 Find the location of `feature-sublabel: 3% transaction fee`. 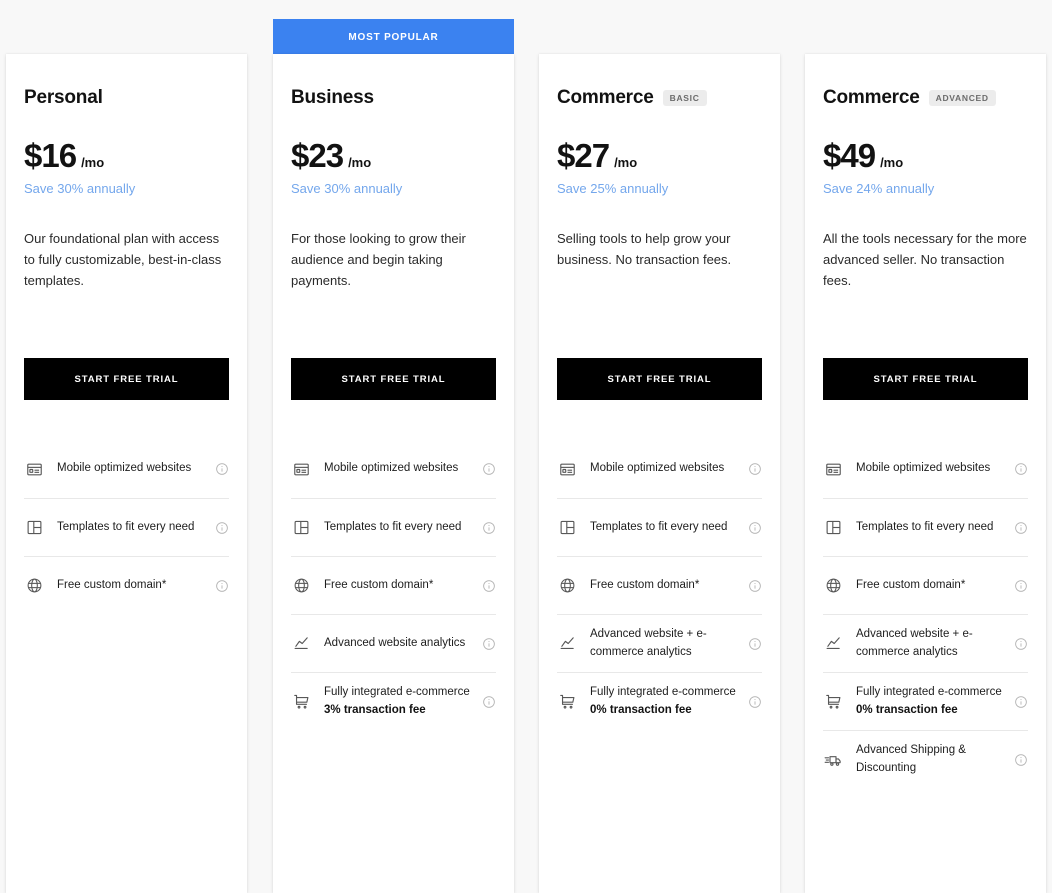

feature-sublabel: 3% transaction fee is located at coordinates (375, 709).